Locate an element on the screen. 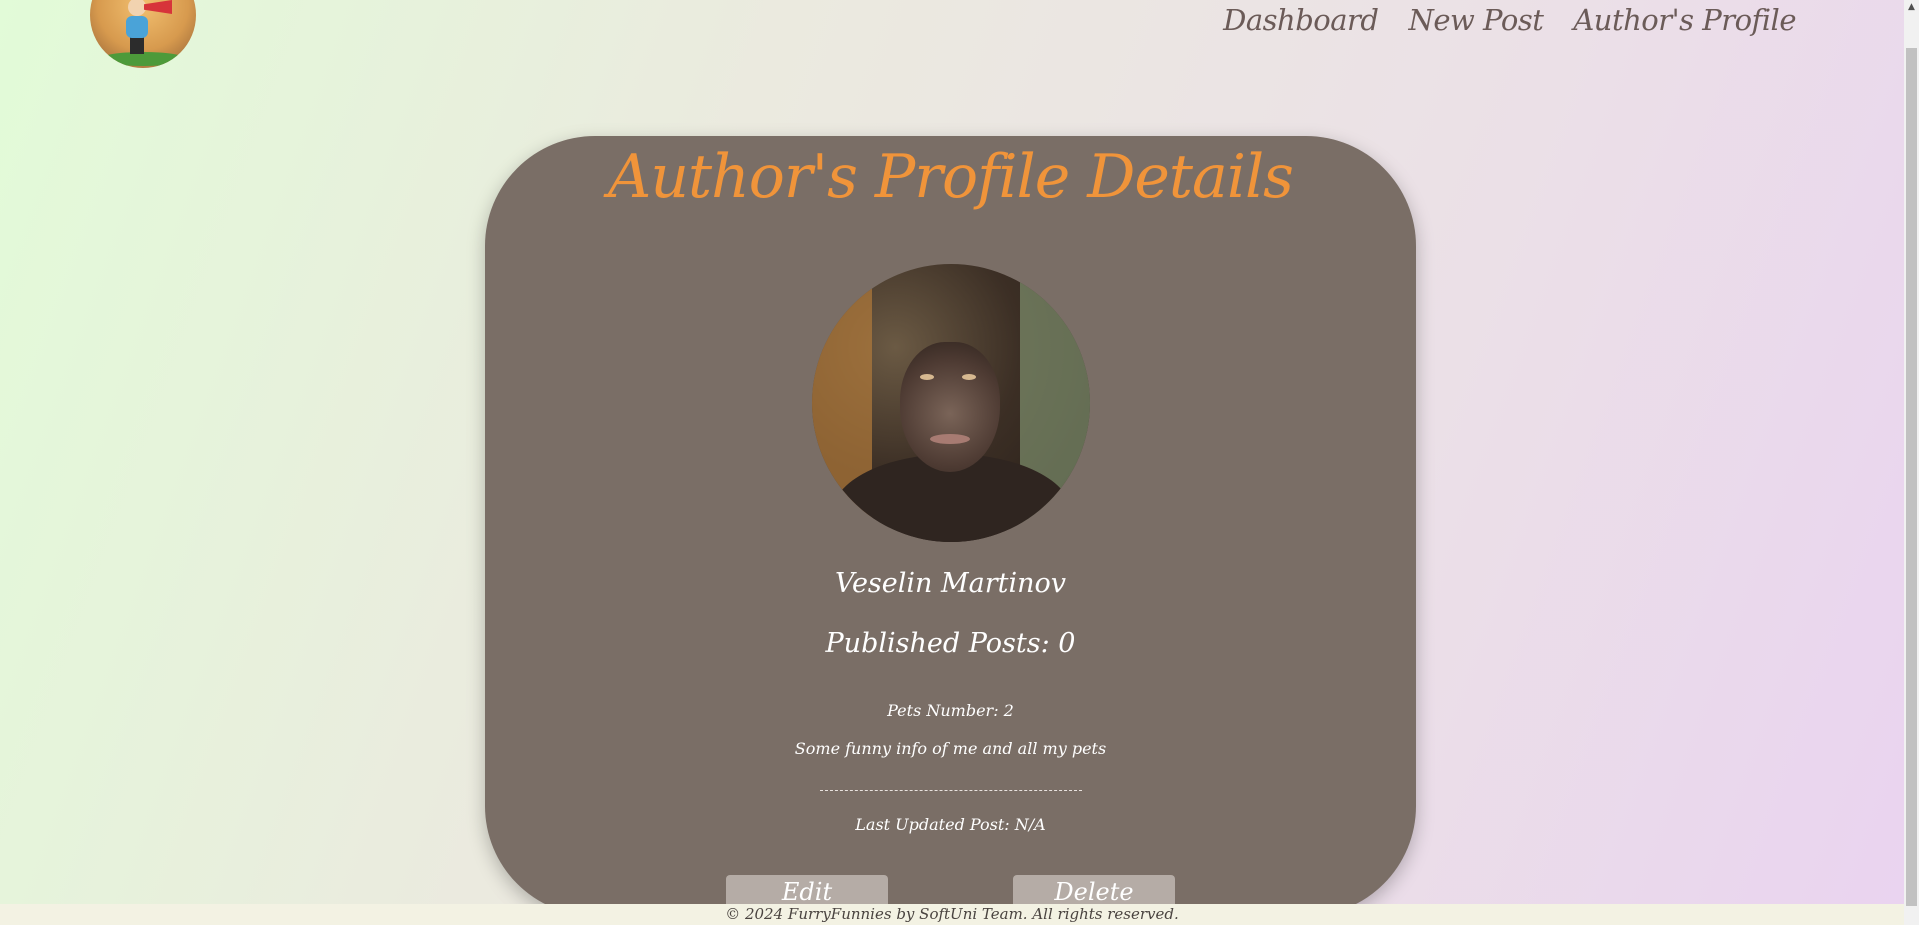 The image size is (1919, 925). author-name: Veselin Martinov is located at coordinates (950, 583).